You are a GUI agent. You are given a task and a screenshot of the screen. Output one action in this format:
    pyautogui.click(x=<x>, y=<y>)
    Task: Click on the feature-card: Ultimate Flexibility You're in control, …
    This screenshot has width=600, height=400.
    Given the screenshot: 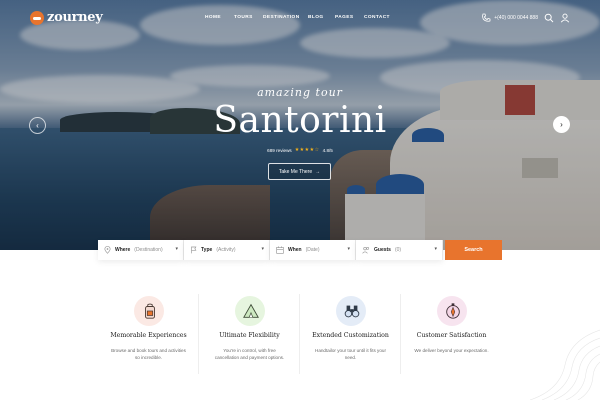 What is the action you would take?
    pyautogui.click(x=249, y=334)
    